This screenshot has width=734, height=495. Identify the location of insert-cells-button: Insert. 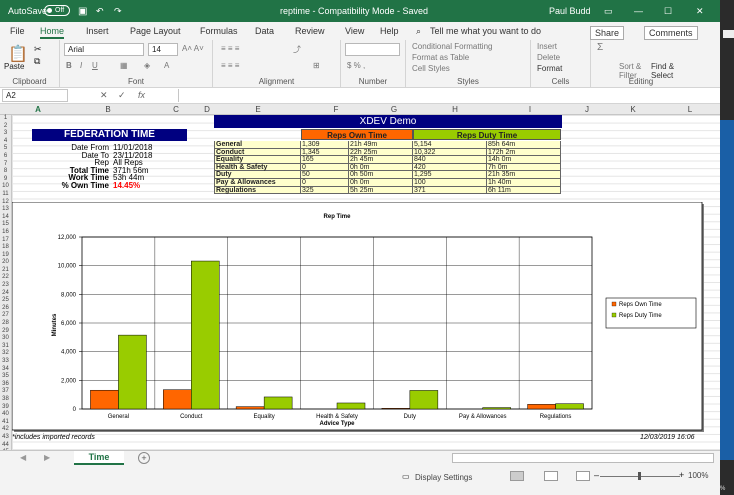
(547, 46).